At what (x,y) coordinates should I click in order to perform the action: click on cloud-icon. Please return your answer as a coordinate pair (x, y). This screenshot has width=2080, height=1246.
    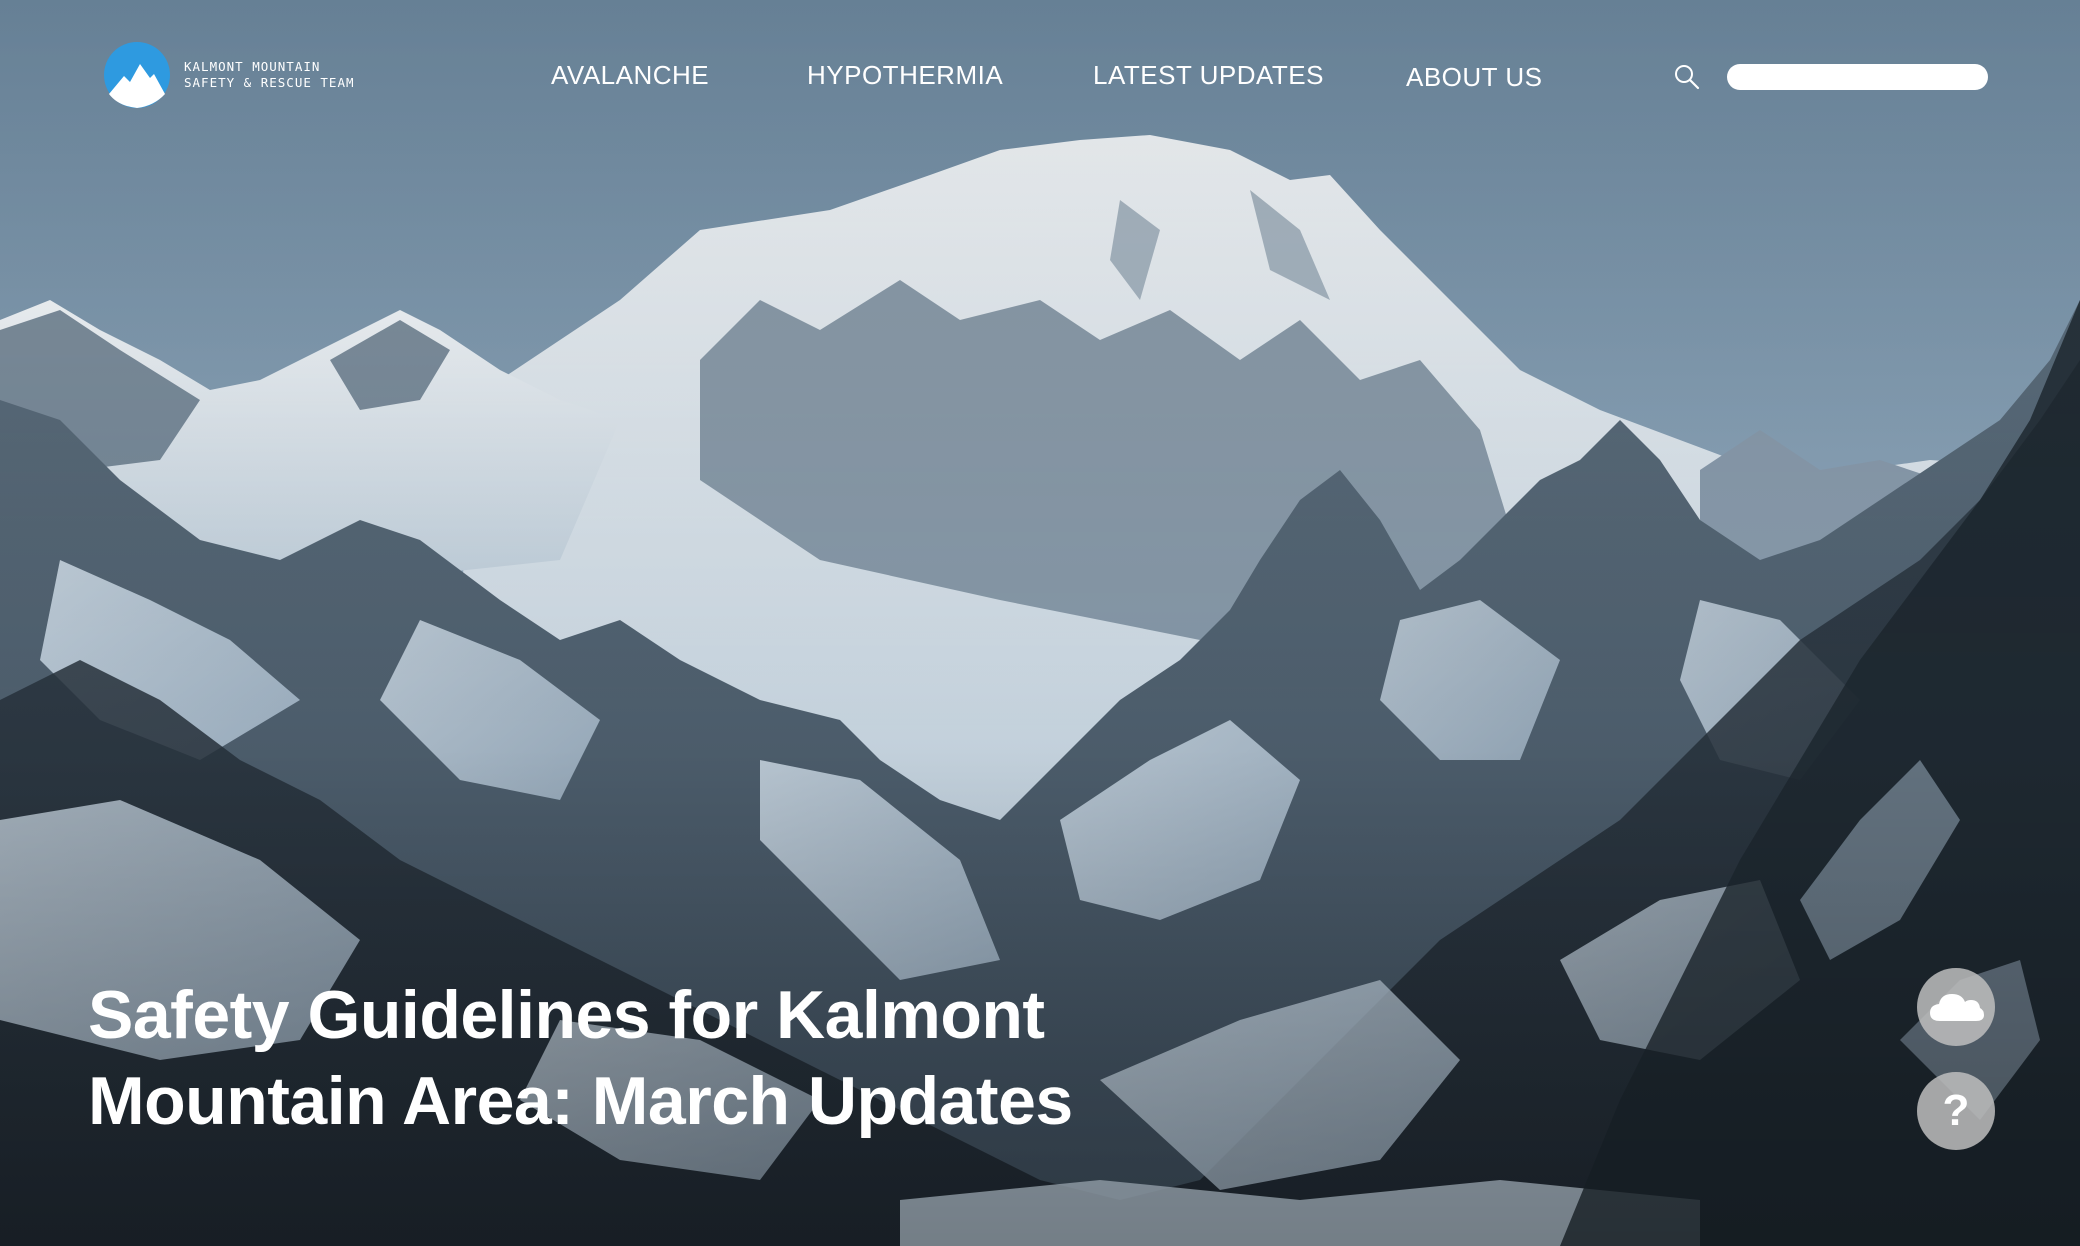
    Looking at the image, I should click on (1957, 1007).